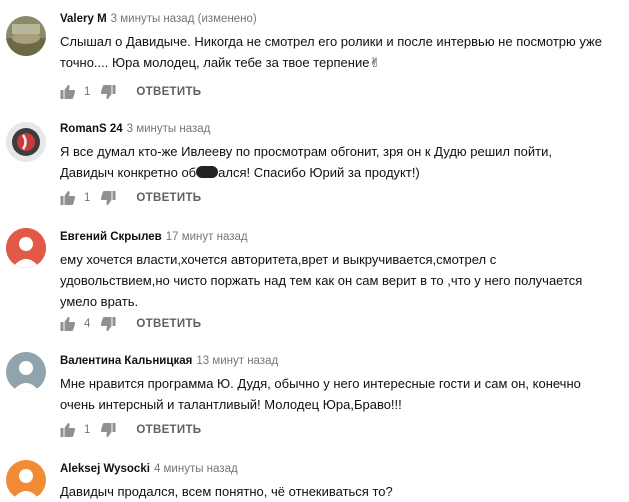 This screenshot has width=629, height=502. Describe the element at coordinates (237, 361) in the screenshot. I see `comment-time: 13 минут назад` at that location.